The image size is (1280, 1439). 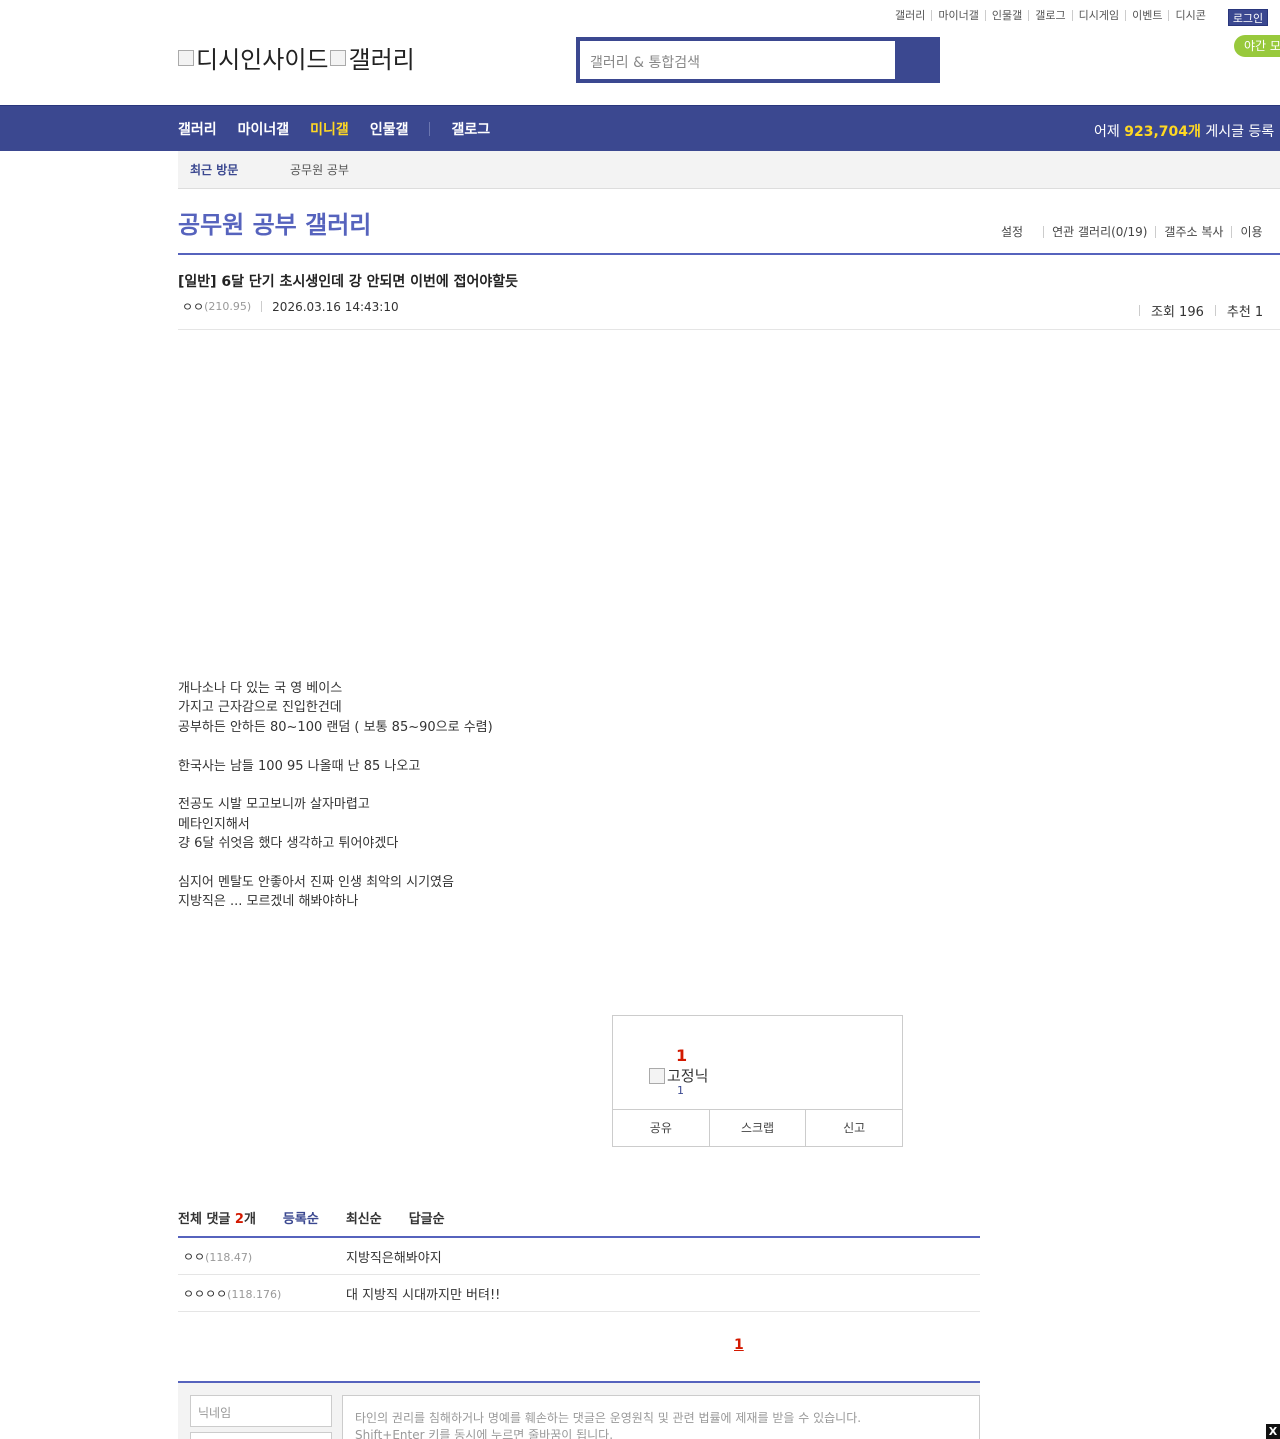 I want to click on util-link-gallog: 갤로그, so click(x=1049, y=15).